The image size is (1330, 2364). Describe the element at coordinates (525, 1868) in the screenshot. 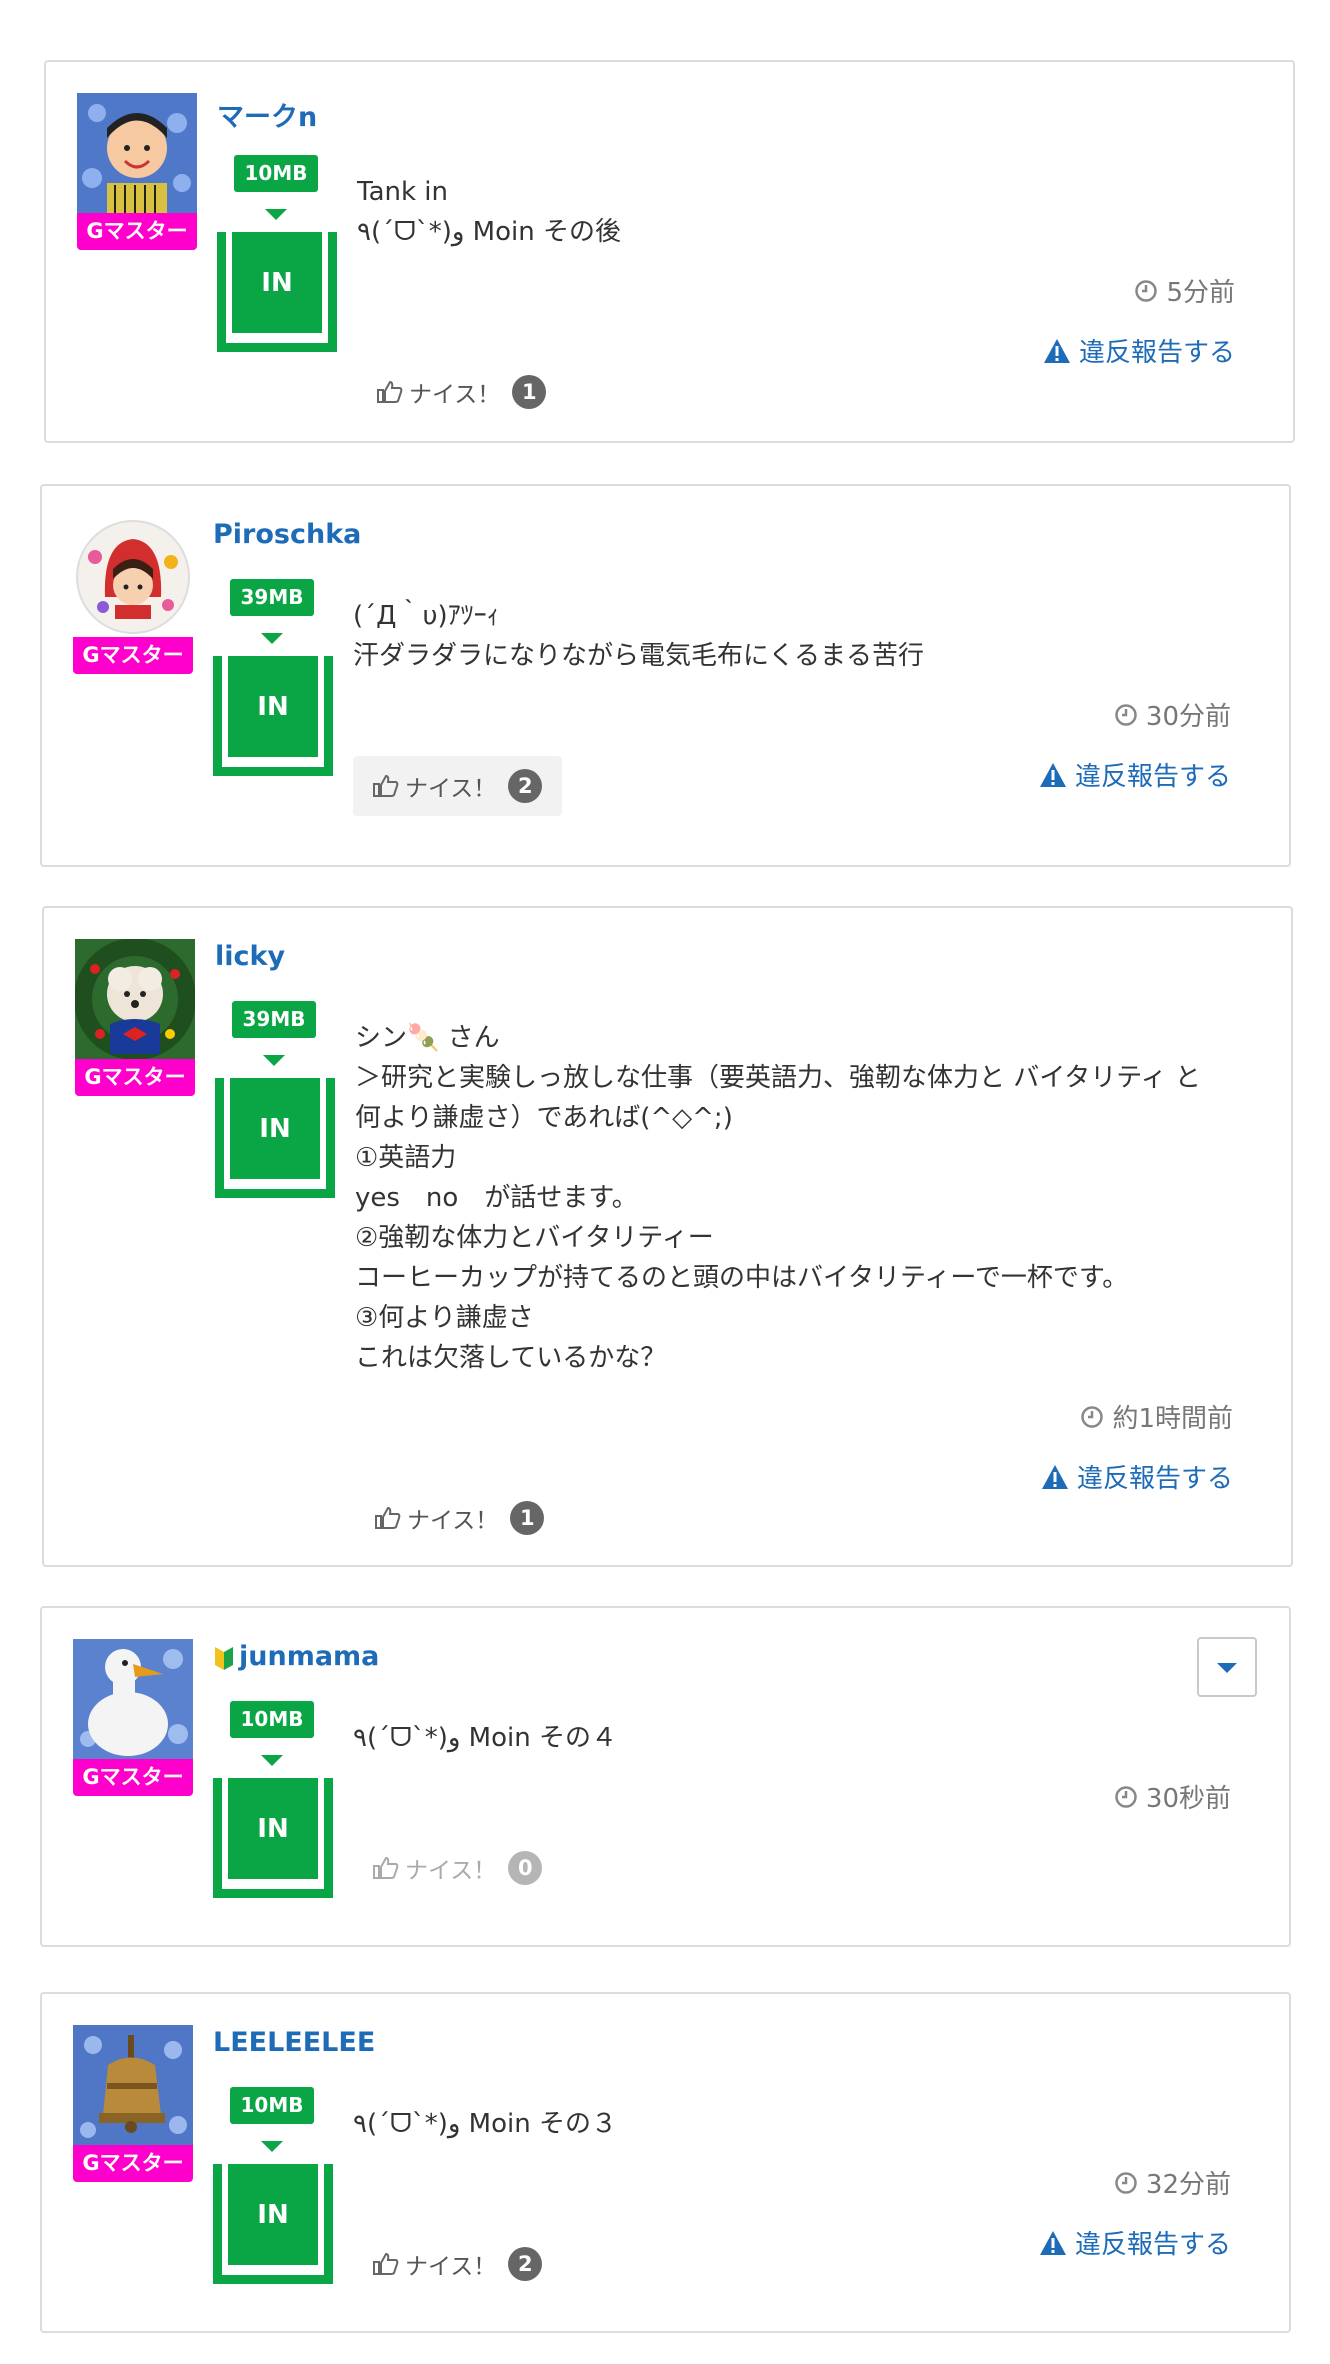

I see `nice-count: 0` at that location.